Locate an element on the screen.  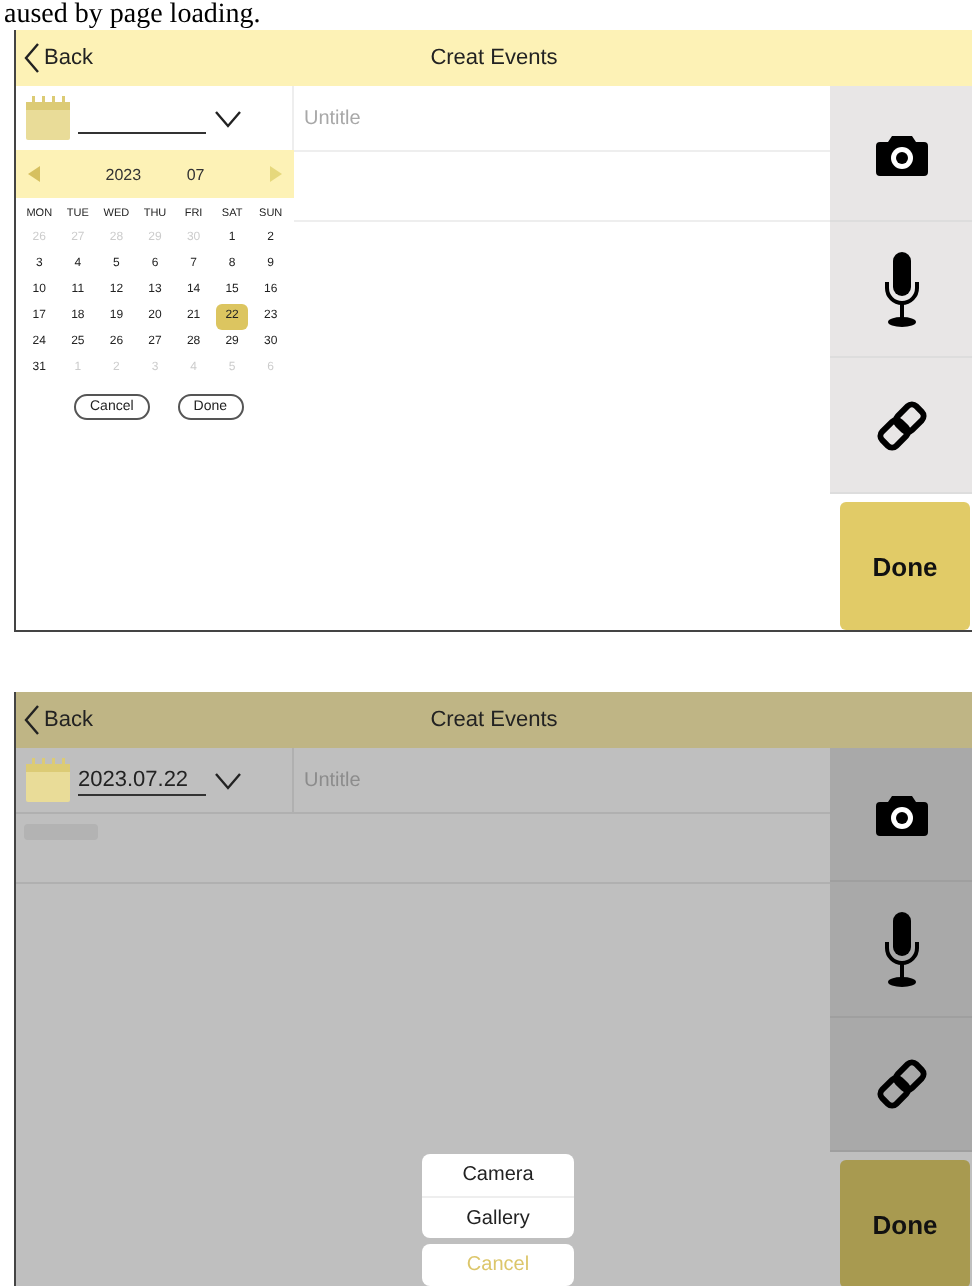
year-label: 2023 is located at coordinates (123, 174).